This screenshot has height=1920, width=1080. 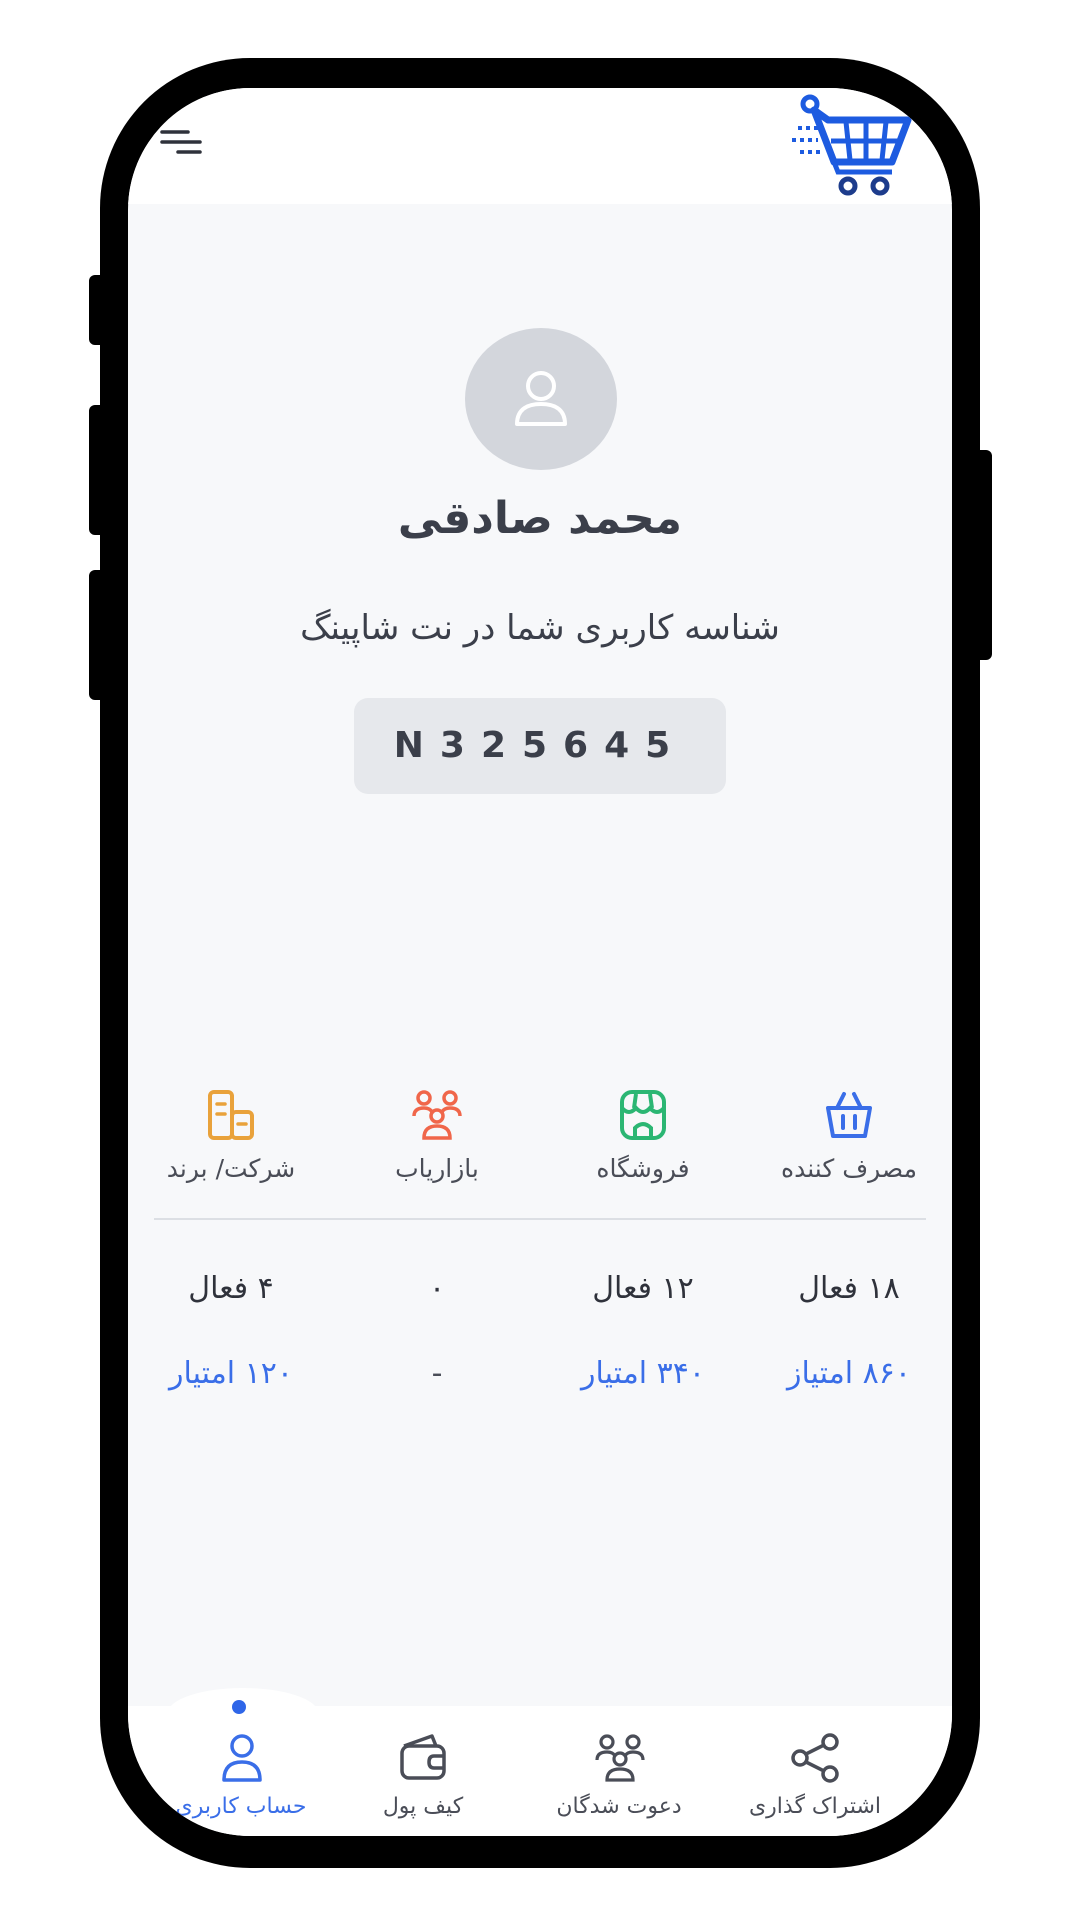 I want to click on user-avatar-icon, so click(x=541, y=399).